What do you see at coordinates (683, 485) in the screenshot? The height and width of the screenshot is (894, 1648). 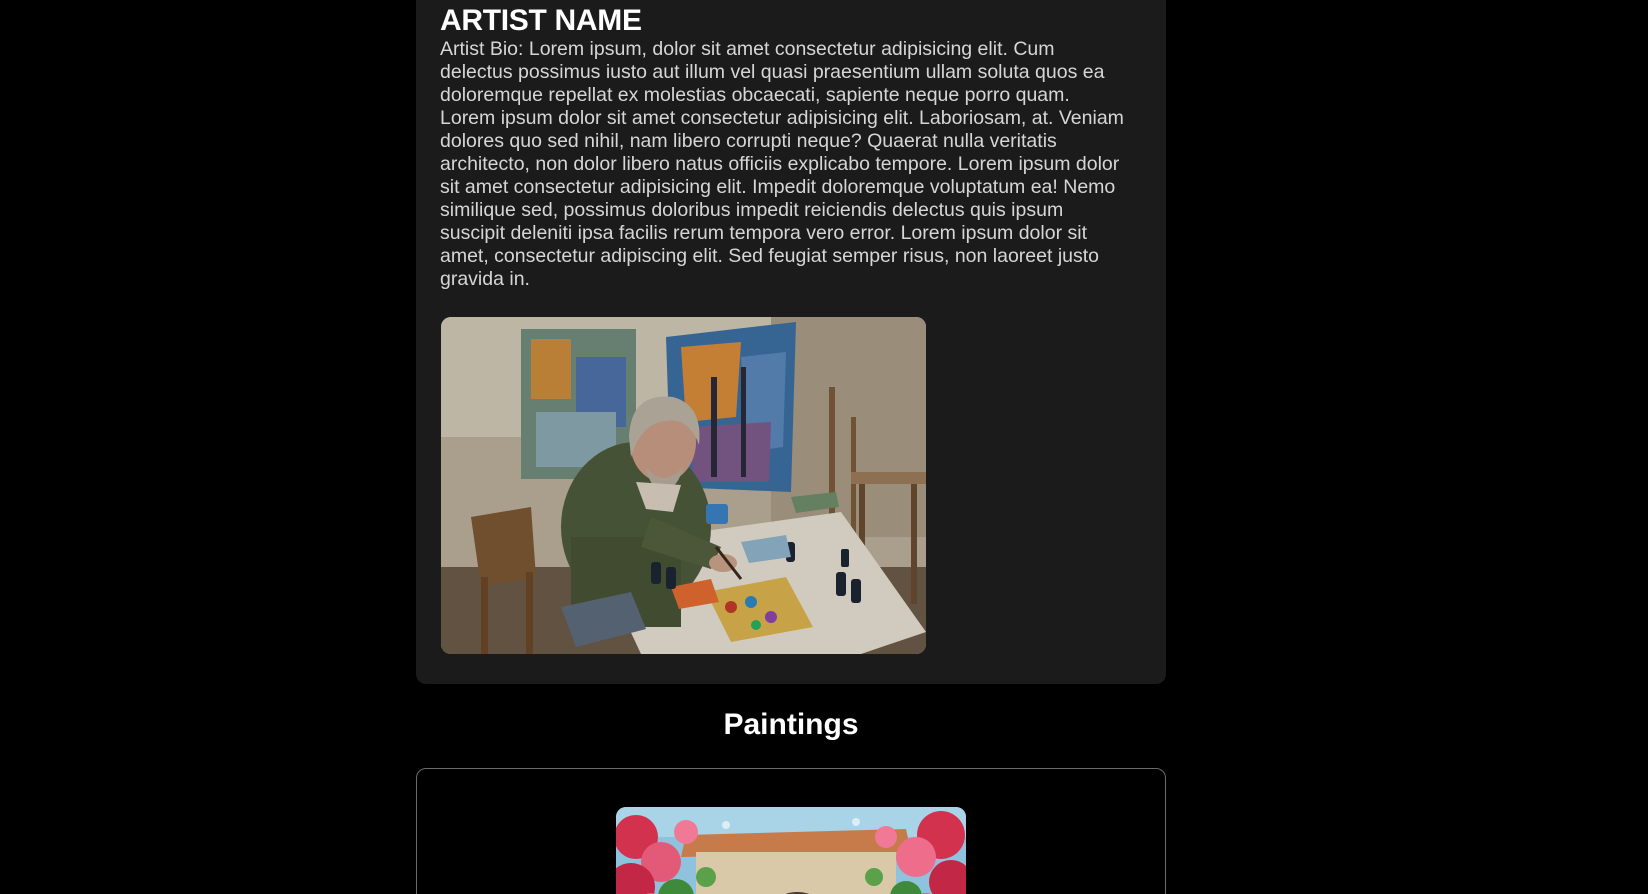 I see `artist-photo` at bounding box center [683, 485].